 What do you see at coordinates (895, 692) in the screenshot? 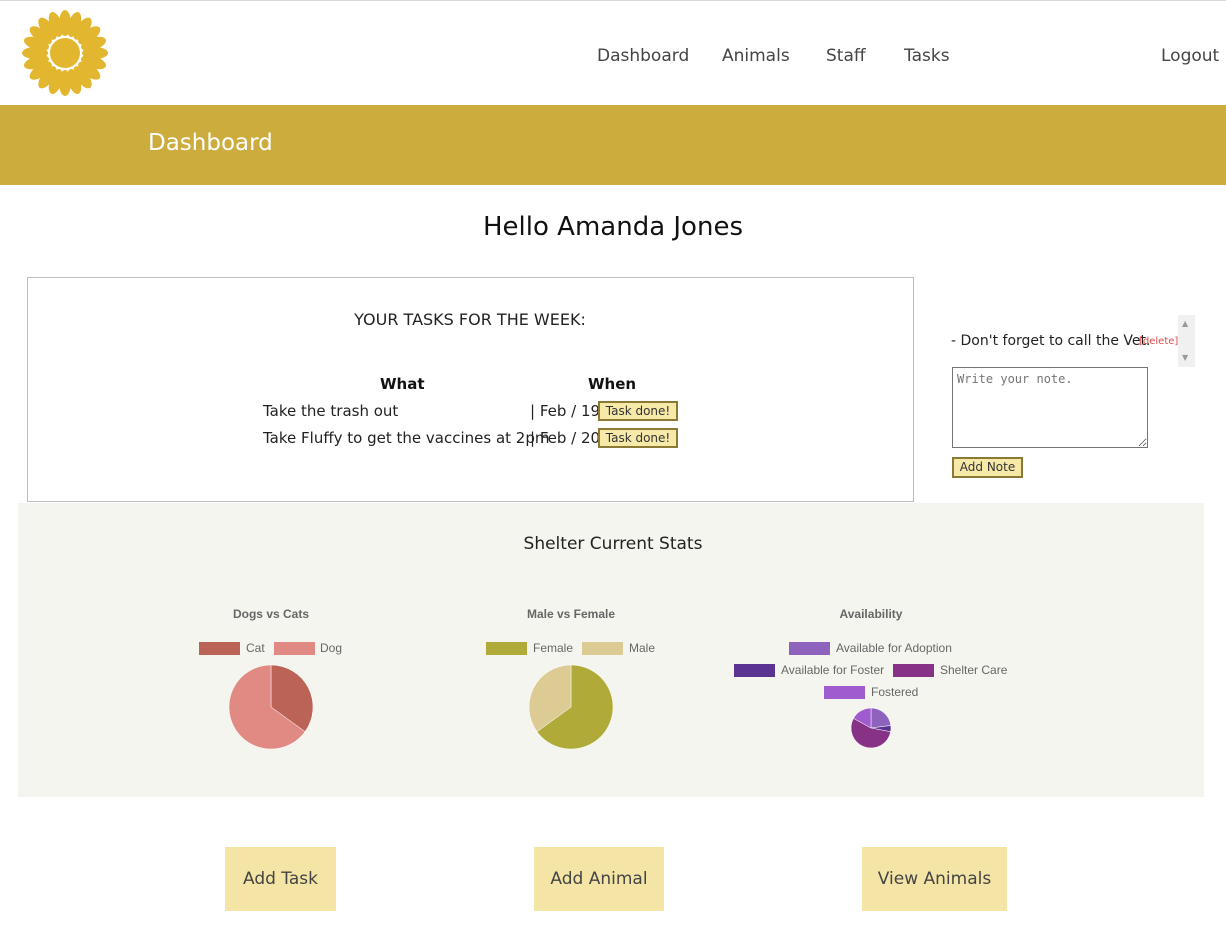
I see `legend-label: Fostered` at bounding box center [895, 692].